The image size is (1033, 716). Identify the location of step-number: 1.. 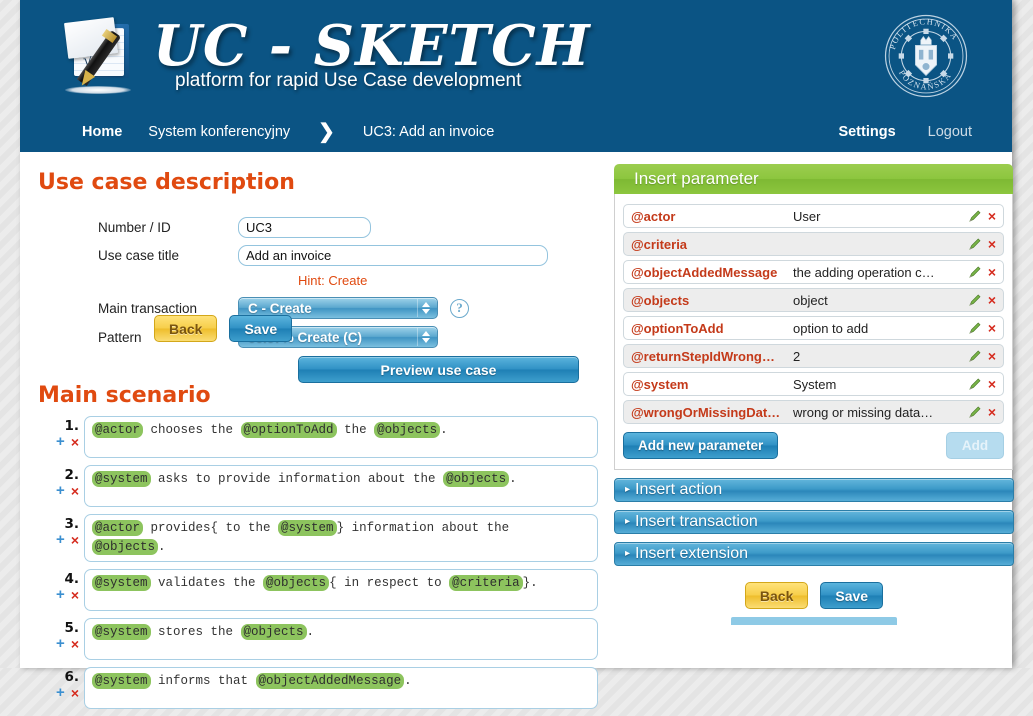
(71, 426).